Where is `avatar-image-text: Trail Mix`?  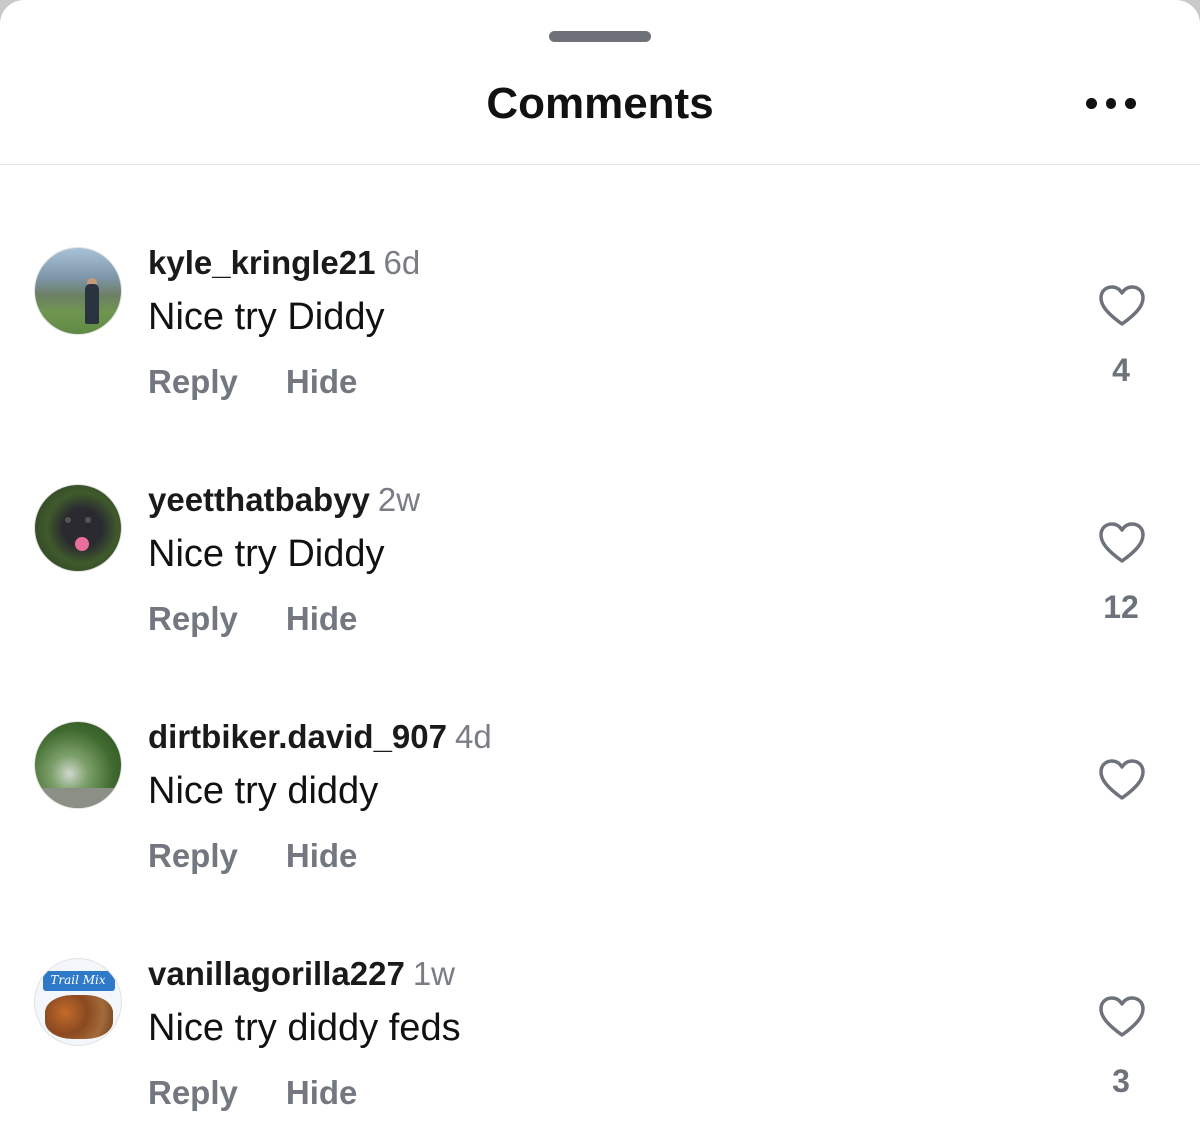 avatar-image-text: Trail Mix is located at coordinates (78, 980).